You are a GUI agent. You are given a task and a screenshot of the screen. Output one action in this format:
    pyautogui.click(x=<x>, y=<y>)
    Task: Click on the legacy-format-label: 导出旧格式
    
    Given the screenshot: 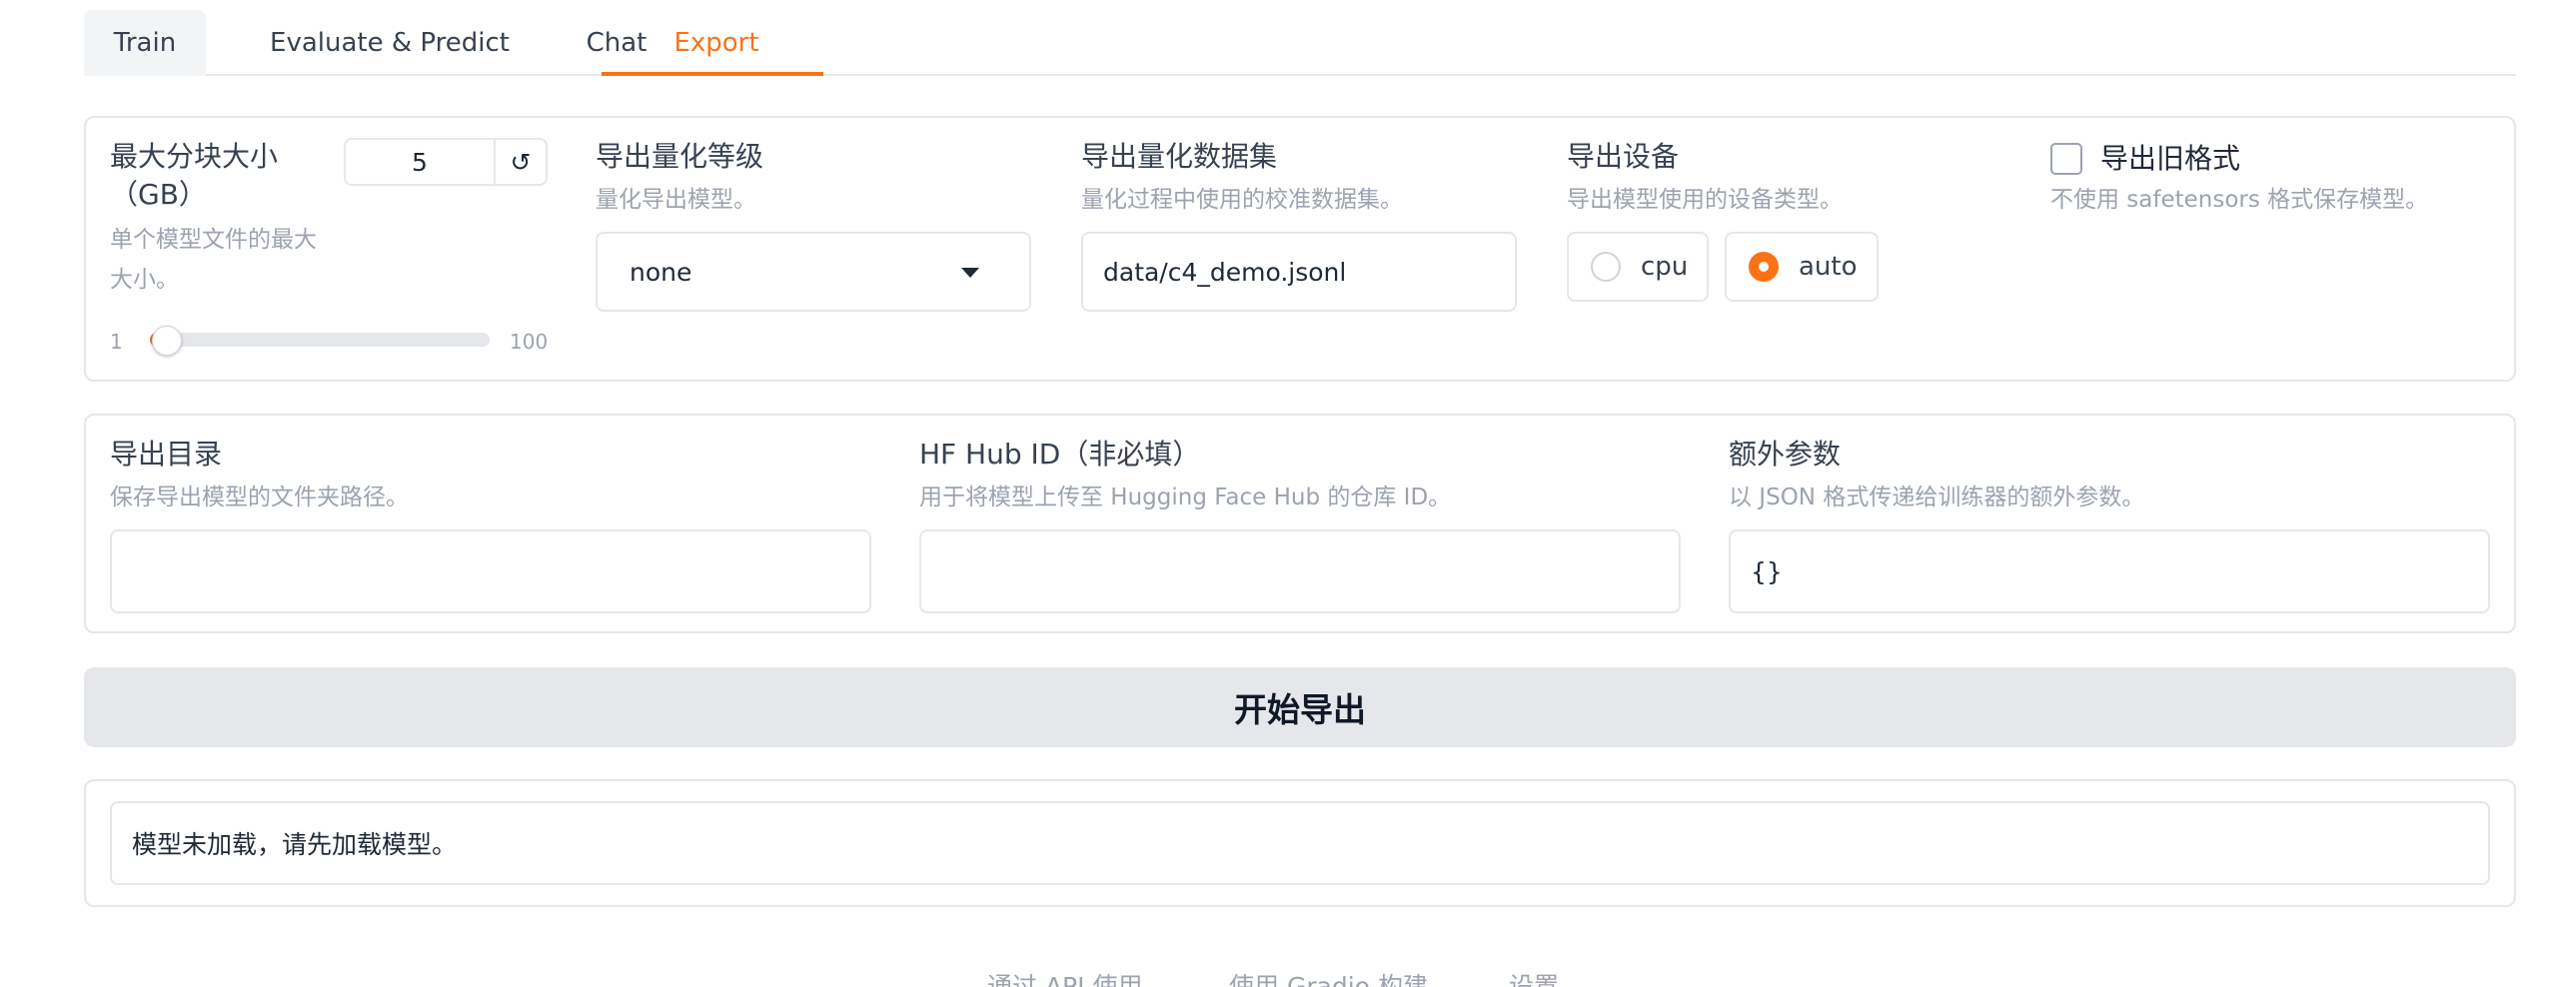 What is the action you would take?
    pyautogui.click(x=2170, y=158)
    